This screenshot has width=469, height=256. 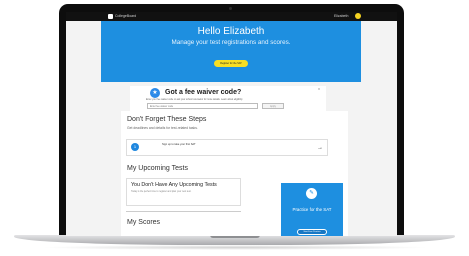 What do you see at coordinates (320, 148) in the screenshot?
I see `arrow-right-icon: →` at bounding box center [320, 148].